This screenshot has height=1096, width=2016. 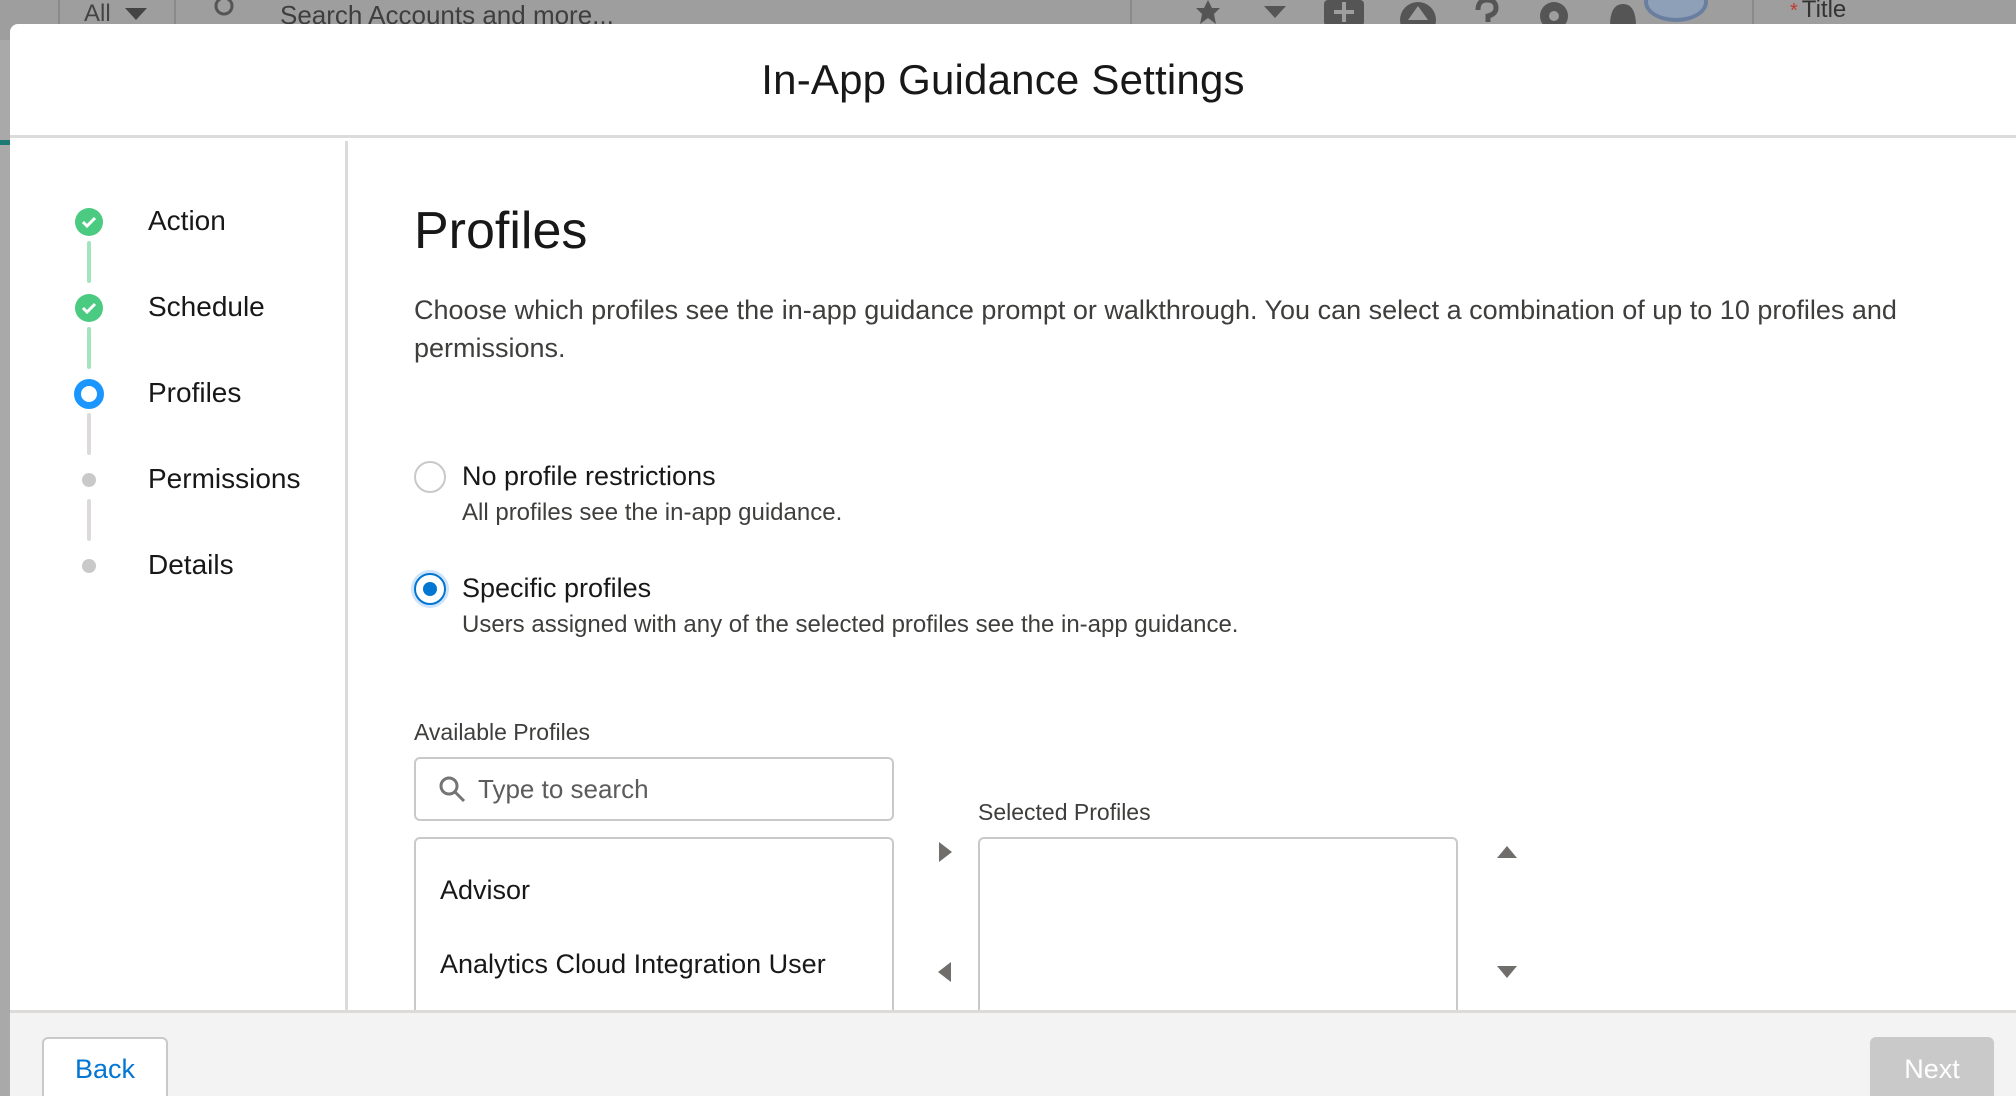 What do you see at coordinates (187, 244) in the screenshot?
I see `step-action: Action` at bounding box center [187, 244].